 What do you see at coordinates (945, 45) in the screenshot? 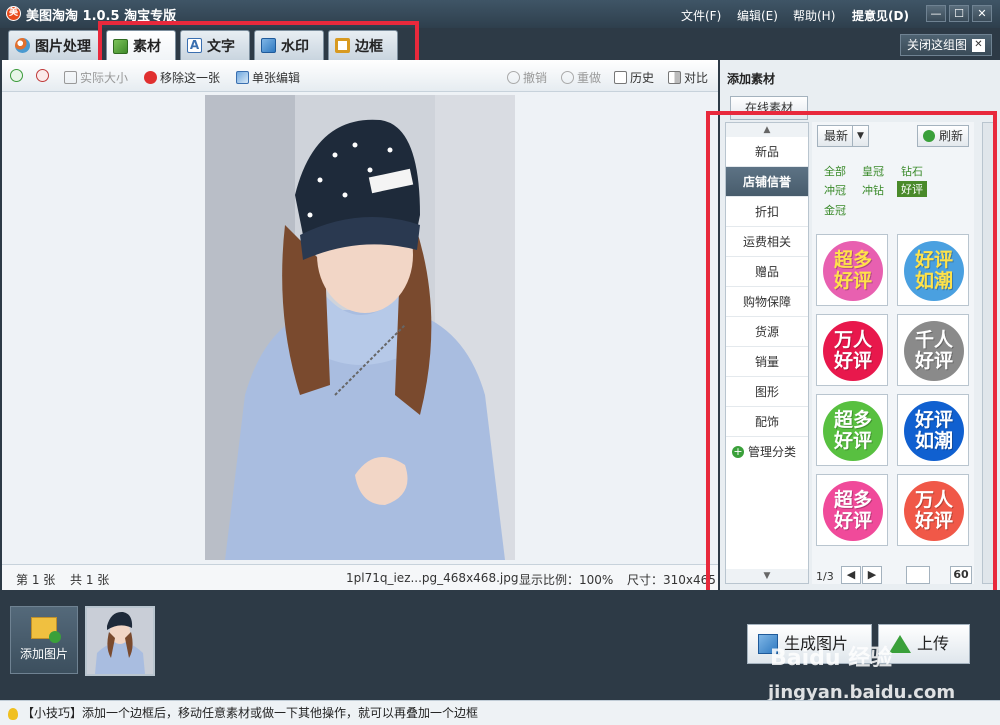
I see `close-group-button: 关闭这组图 ✕` at bounding box center [945, 45].